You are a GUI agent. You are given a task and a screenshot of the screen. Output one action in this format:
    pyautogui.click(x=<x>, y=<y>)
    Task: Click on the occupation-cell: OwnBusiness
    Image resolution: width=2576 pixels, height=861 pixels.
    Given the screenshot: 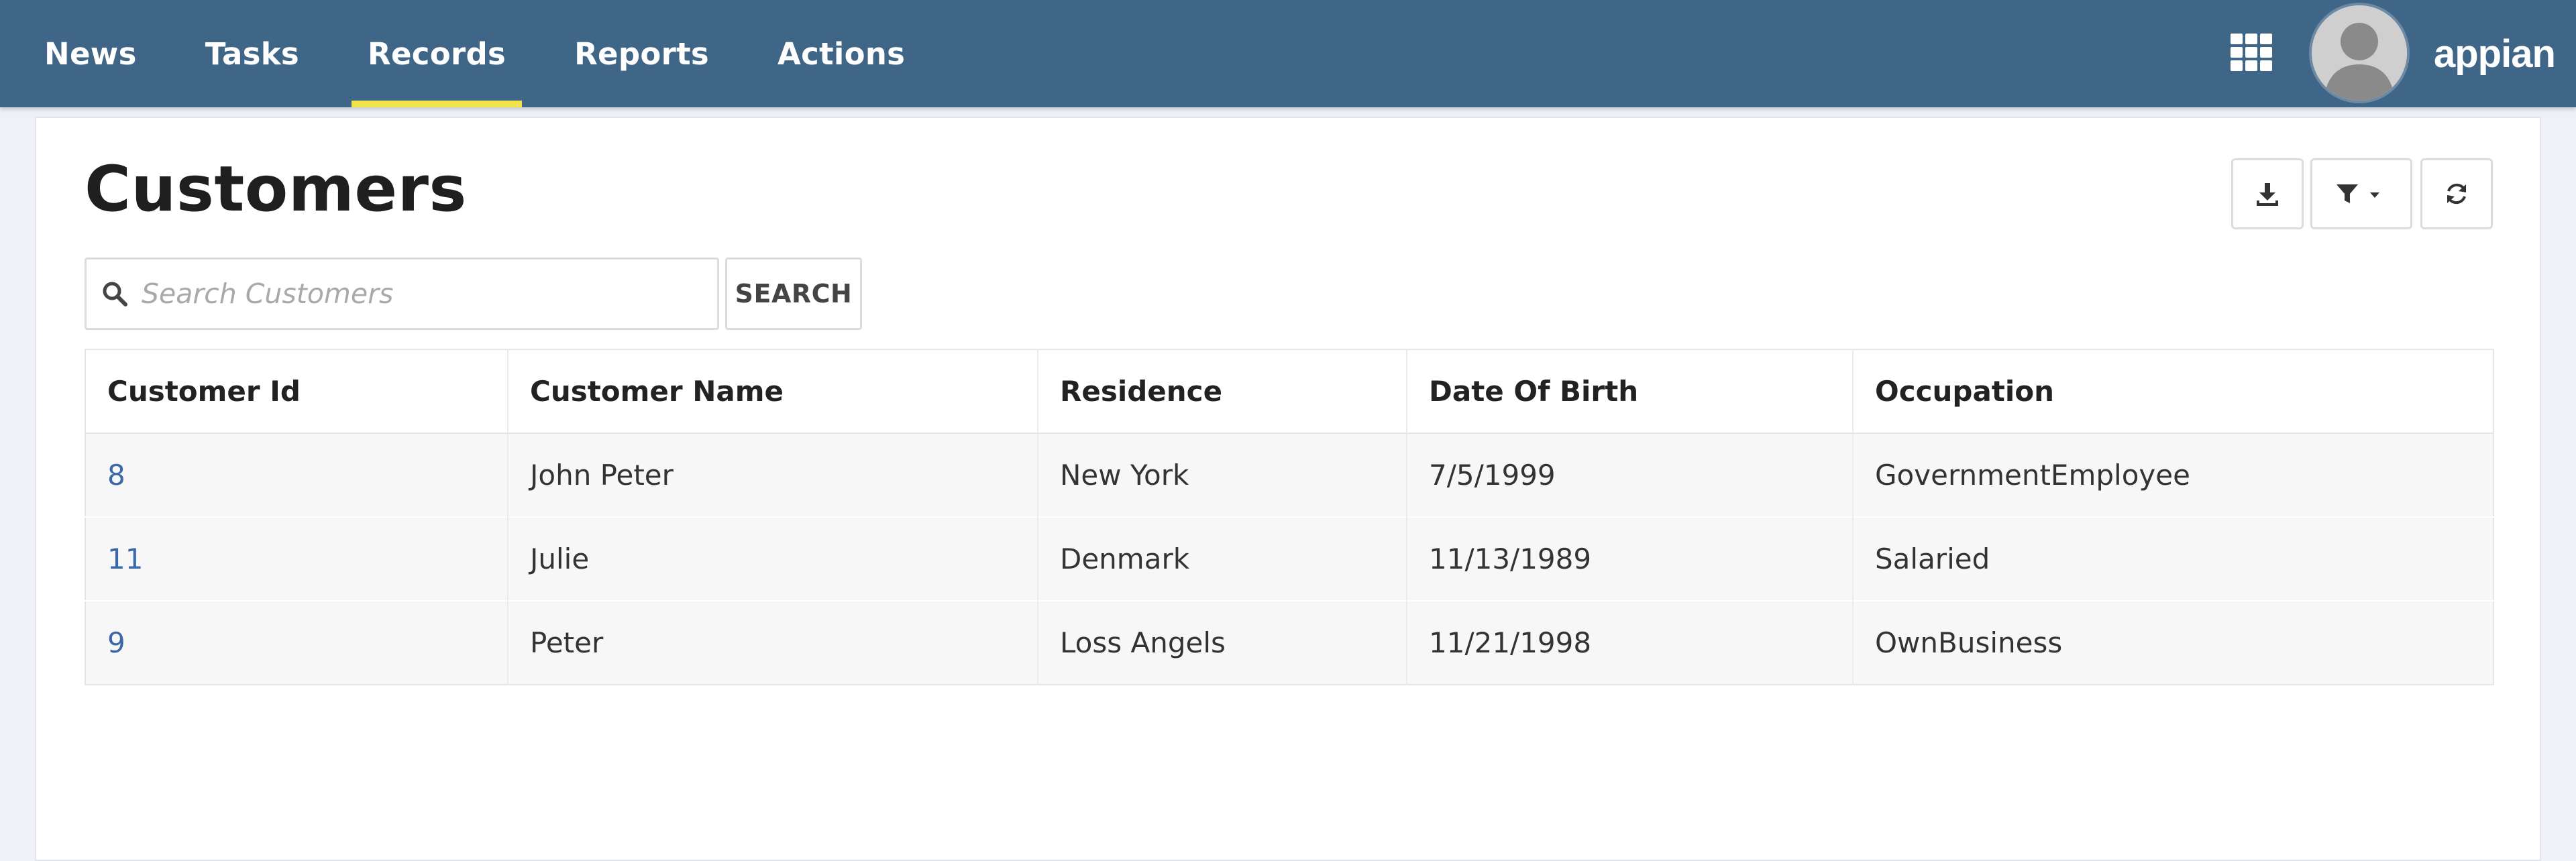 What is the action you would take?
    pyautogui.click(x=2172, y=642)
    